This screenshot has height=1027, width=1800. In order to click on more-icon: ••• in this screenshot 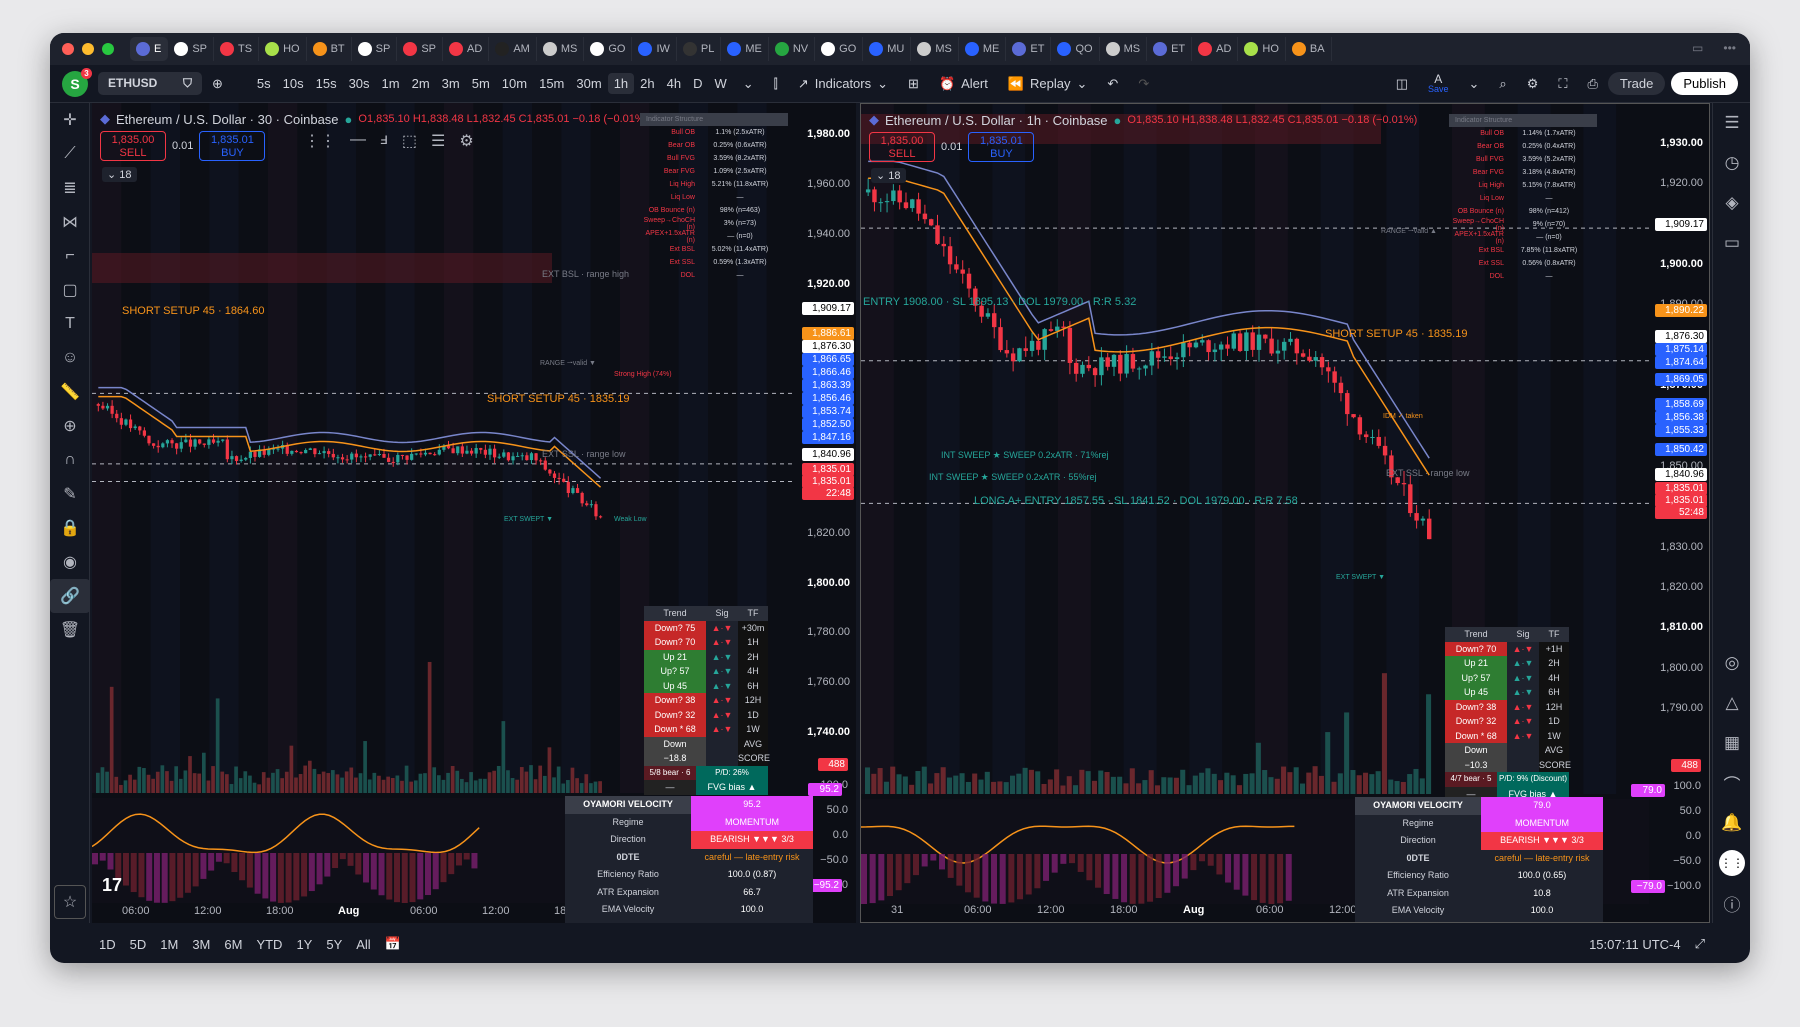, I will do `click(1729, 48)`.